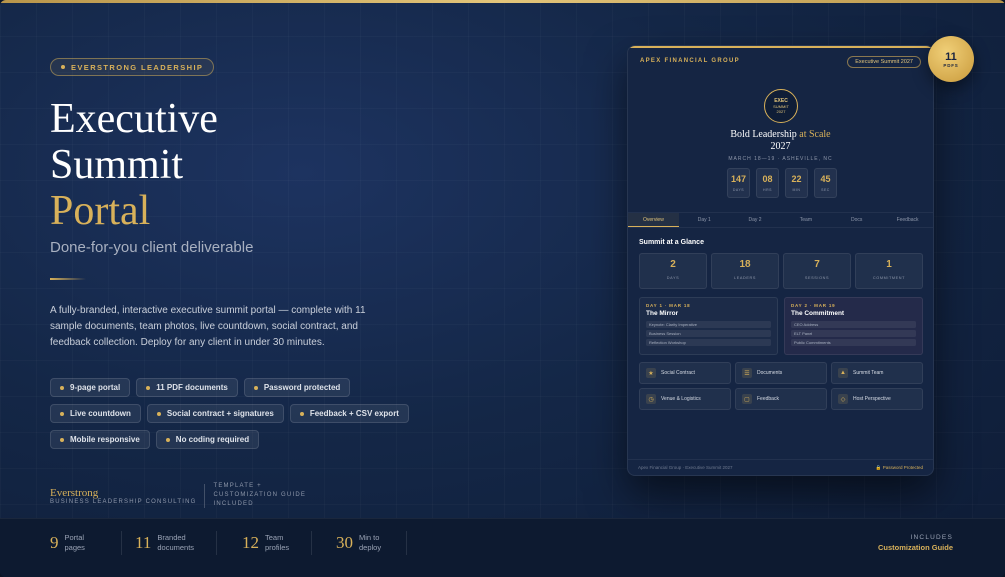  I want to click on tab-overview: Overview, so click(653, 220).